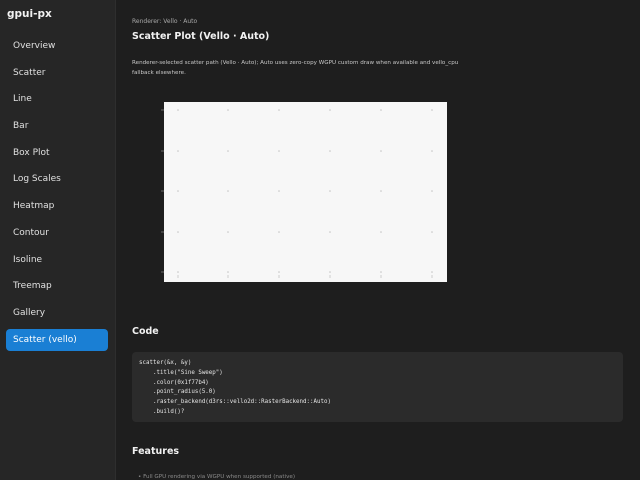 The width and height of the screenshot is (640, 480). I want to click on breadcrumb: Renderer: Vello · Auto, so click(165, 21).